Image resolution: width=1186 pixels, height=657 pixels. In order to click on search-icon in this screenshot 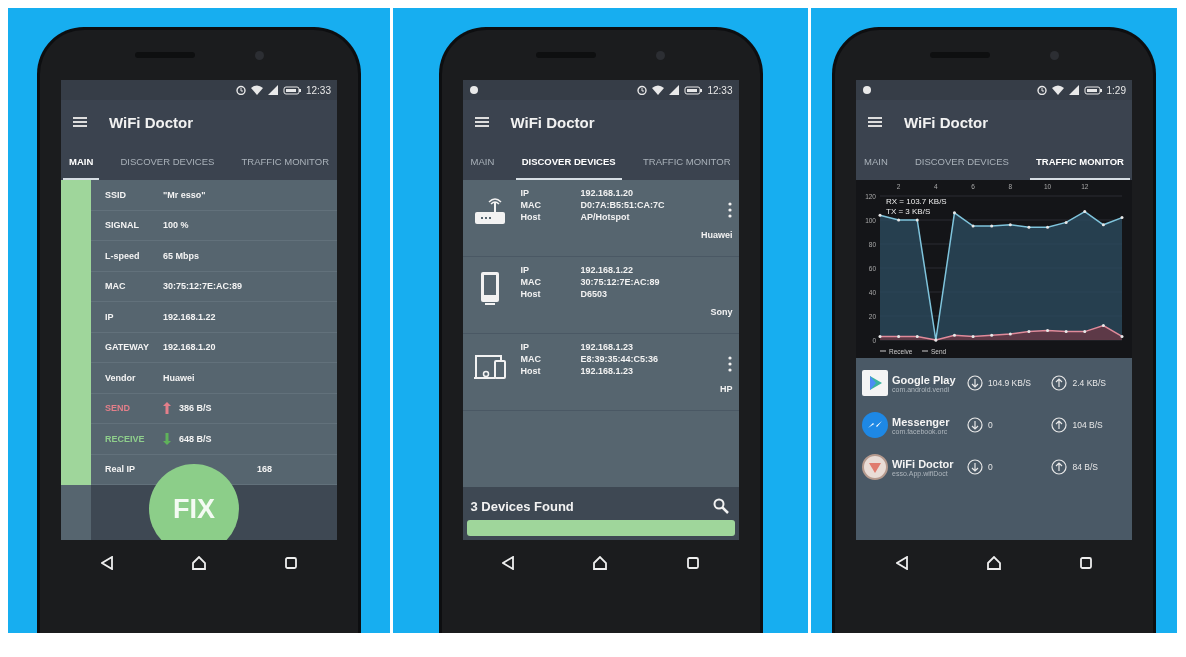, I will do `click(720, 506)`.